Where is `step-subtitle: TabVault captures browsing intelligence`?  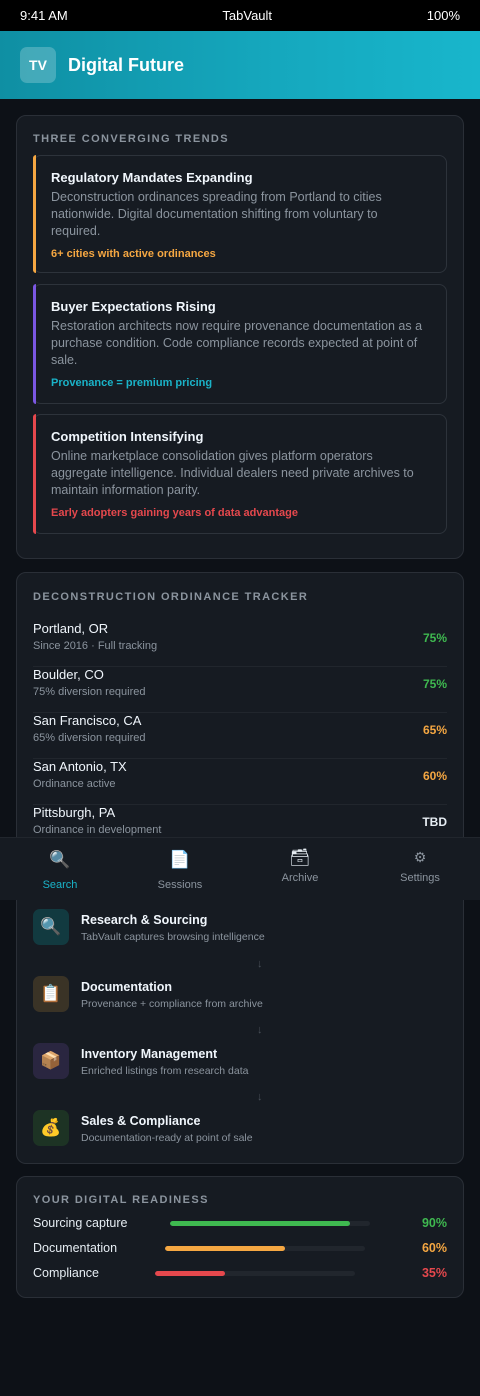 step-subtitle: TabVault captures browsing intelligence is located at coordinates (173, 937).